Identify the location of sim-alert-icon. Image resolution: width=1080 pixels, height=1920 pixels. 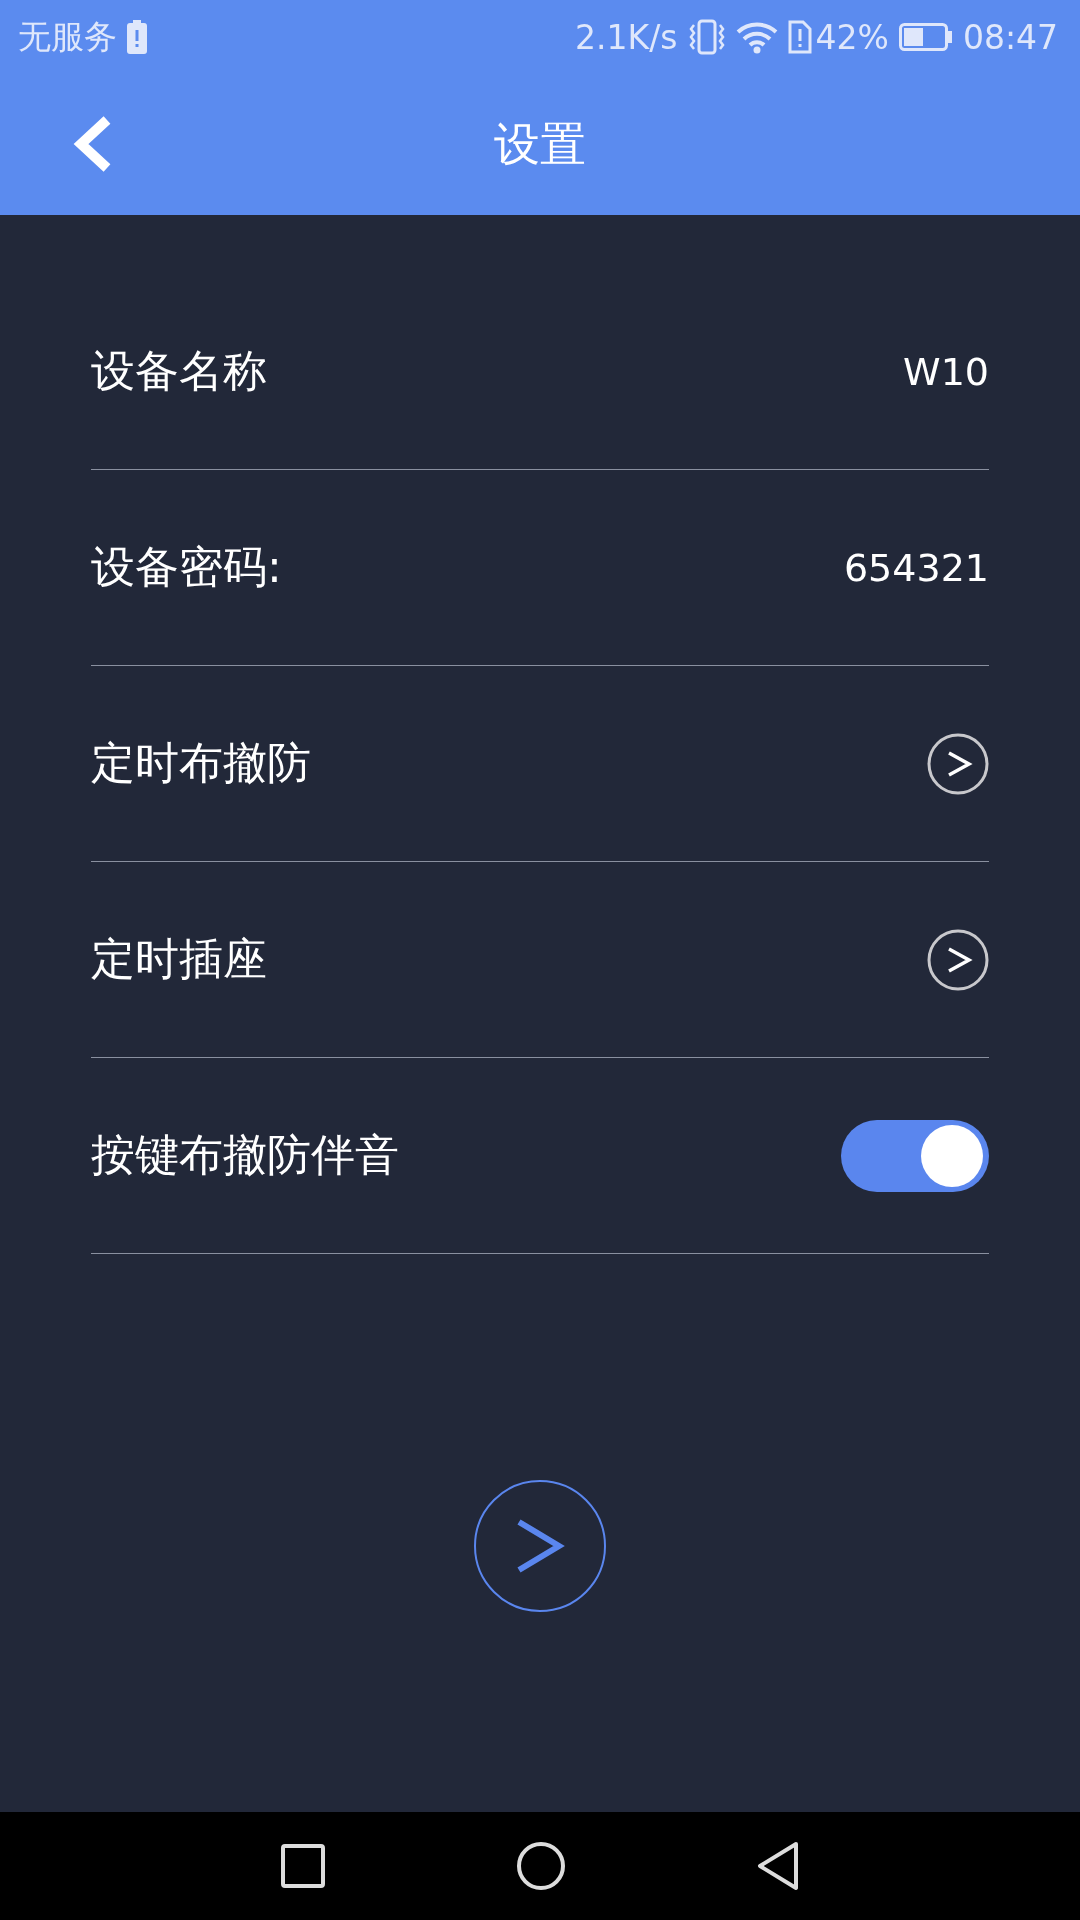
(799, 37).